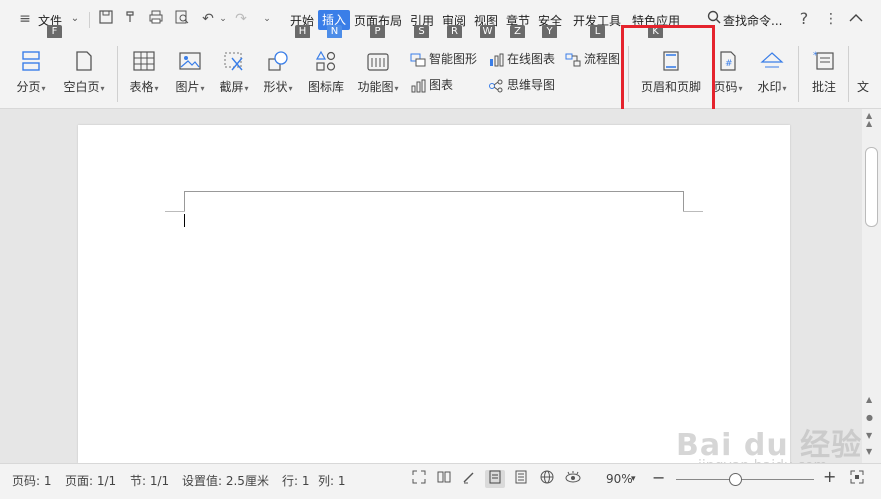  What do you see at coordinates (433, 191) in the screenshot?
I see `header-boundary-top` at bounding box center [433, 191].